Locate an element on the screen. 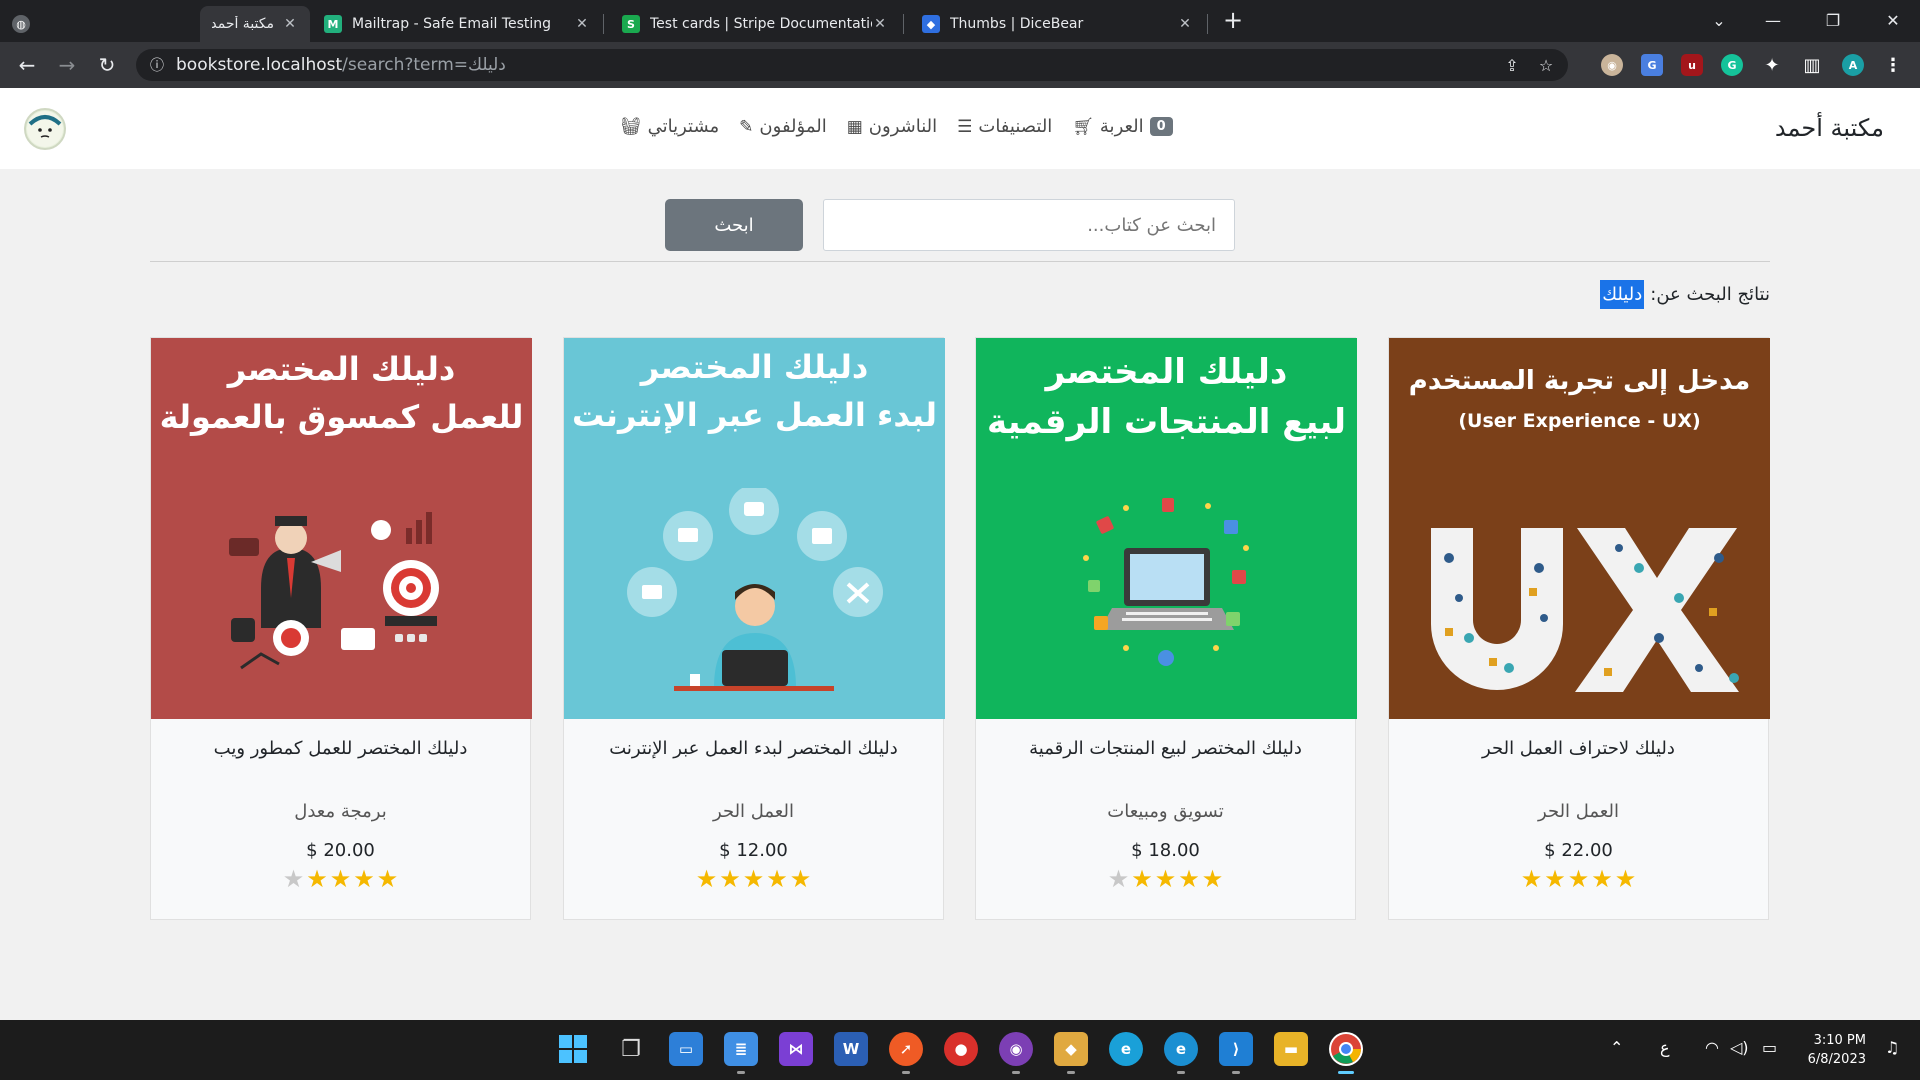 This screenshot has height=1080, width=1920. tray-chevron-icon: ⌃ is located at coordinates (1616, 1047).